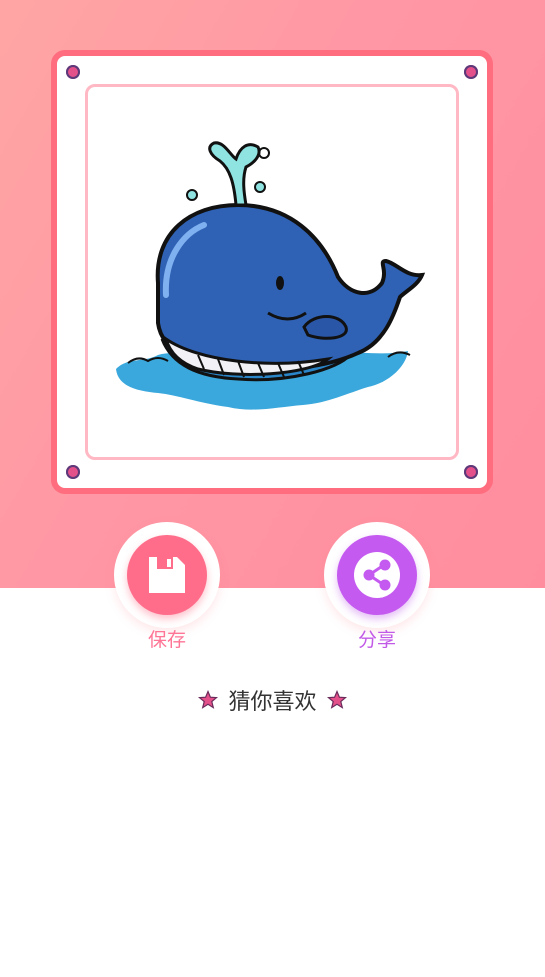 The height and width of the screenshot is (977, 545). Describe the element at coordinates (73, 472) in the screenshot. I see `frame-screw-bottom-left` at that location.